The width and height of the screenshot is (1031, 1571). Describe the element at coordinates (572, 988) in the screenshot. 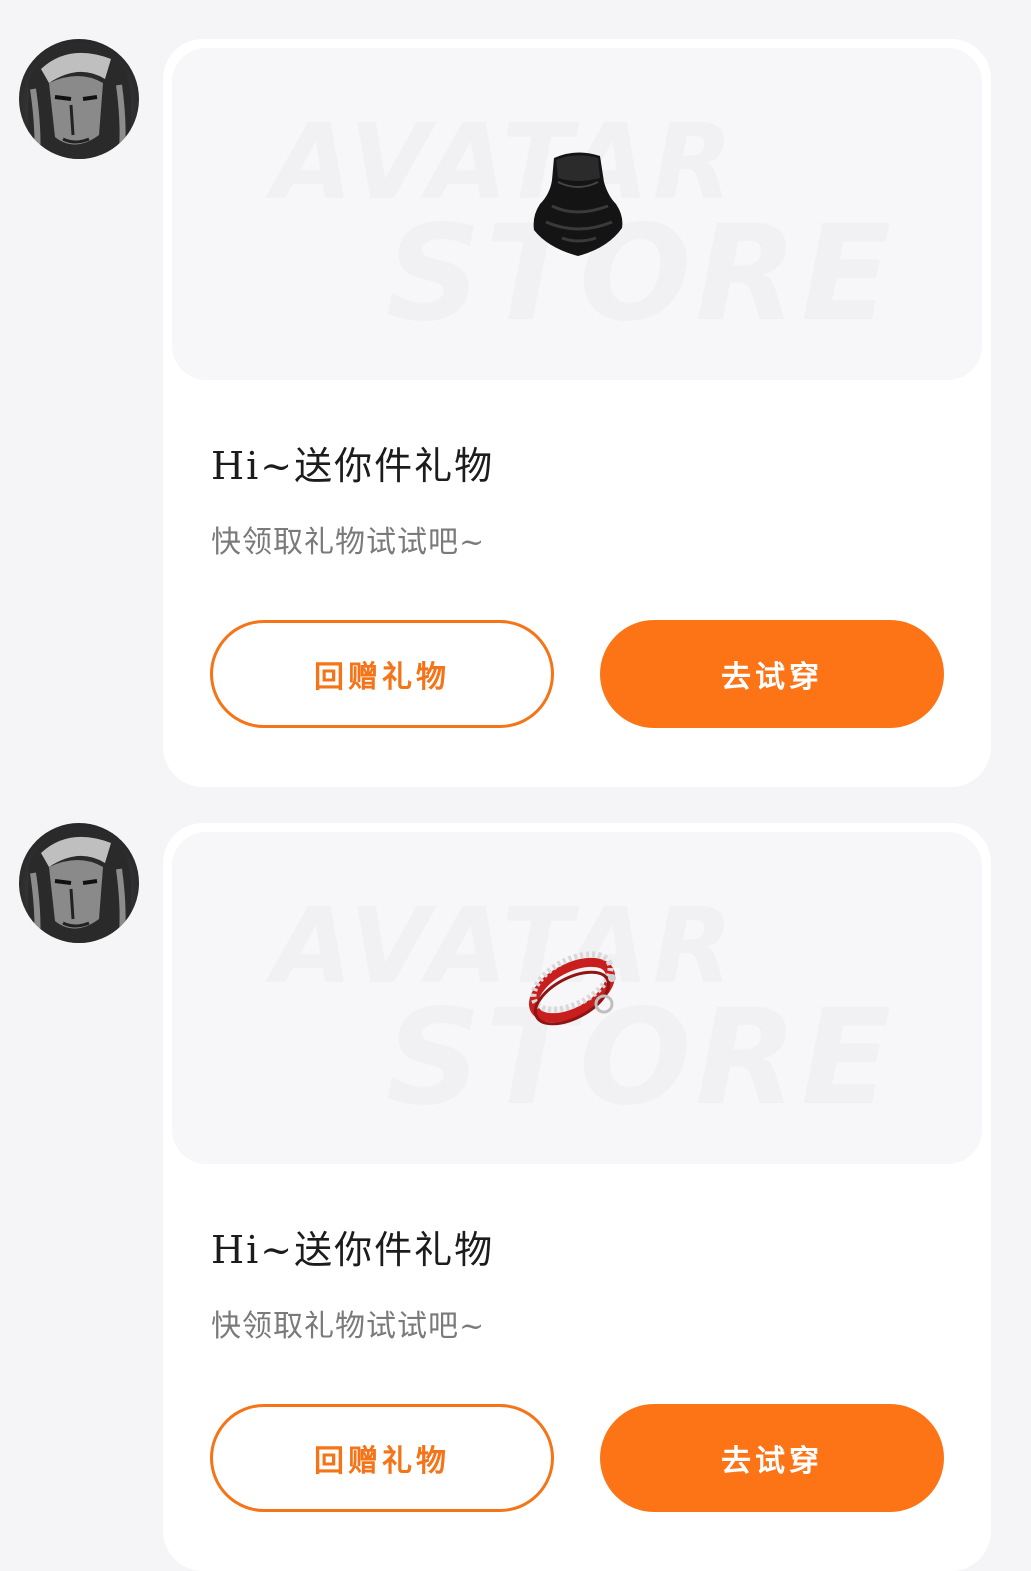

I see `red-studded-bracelet-icon` at that location.